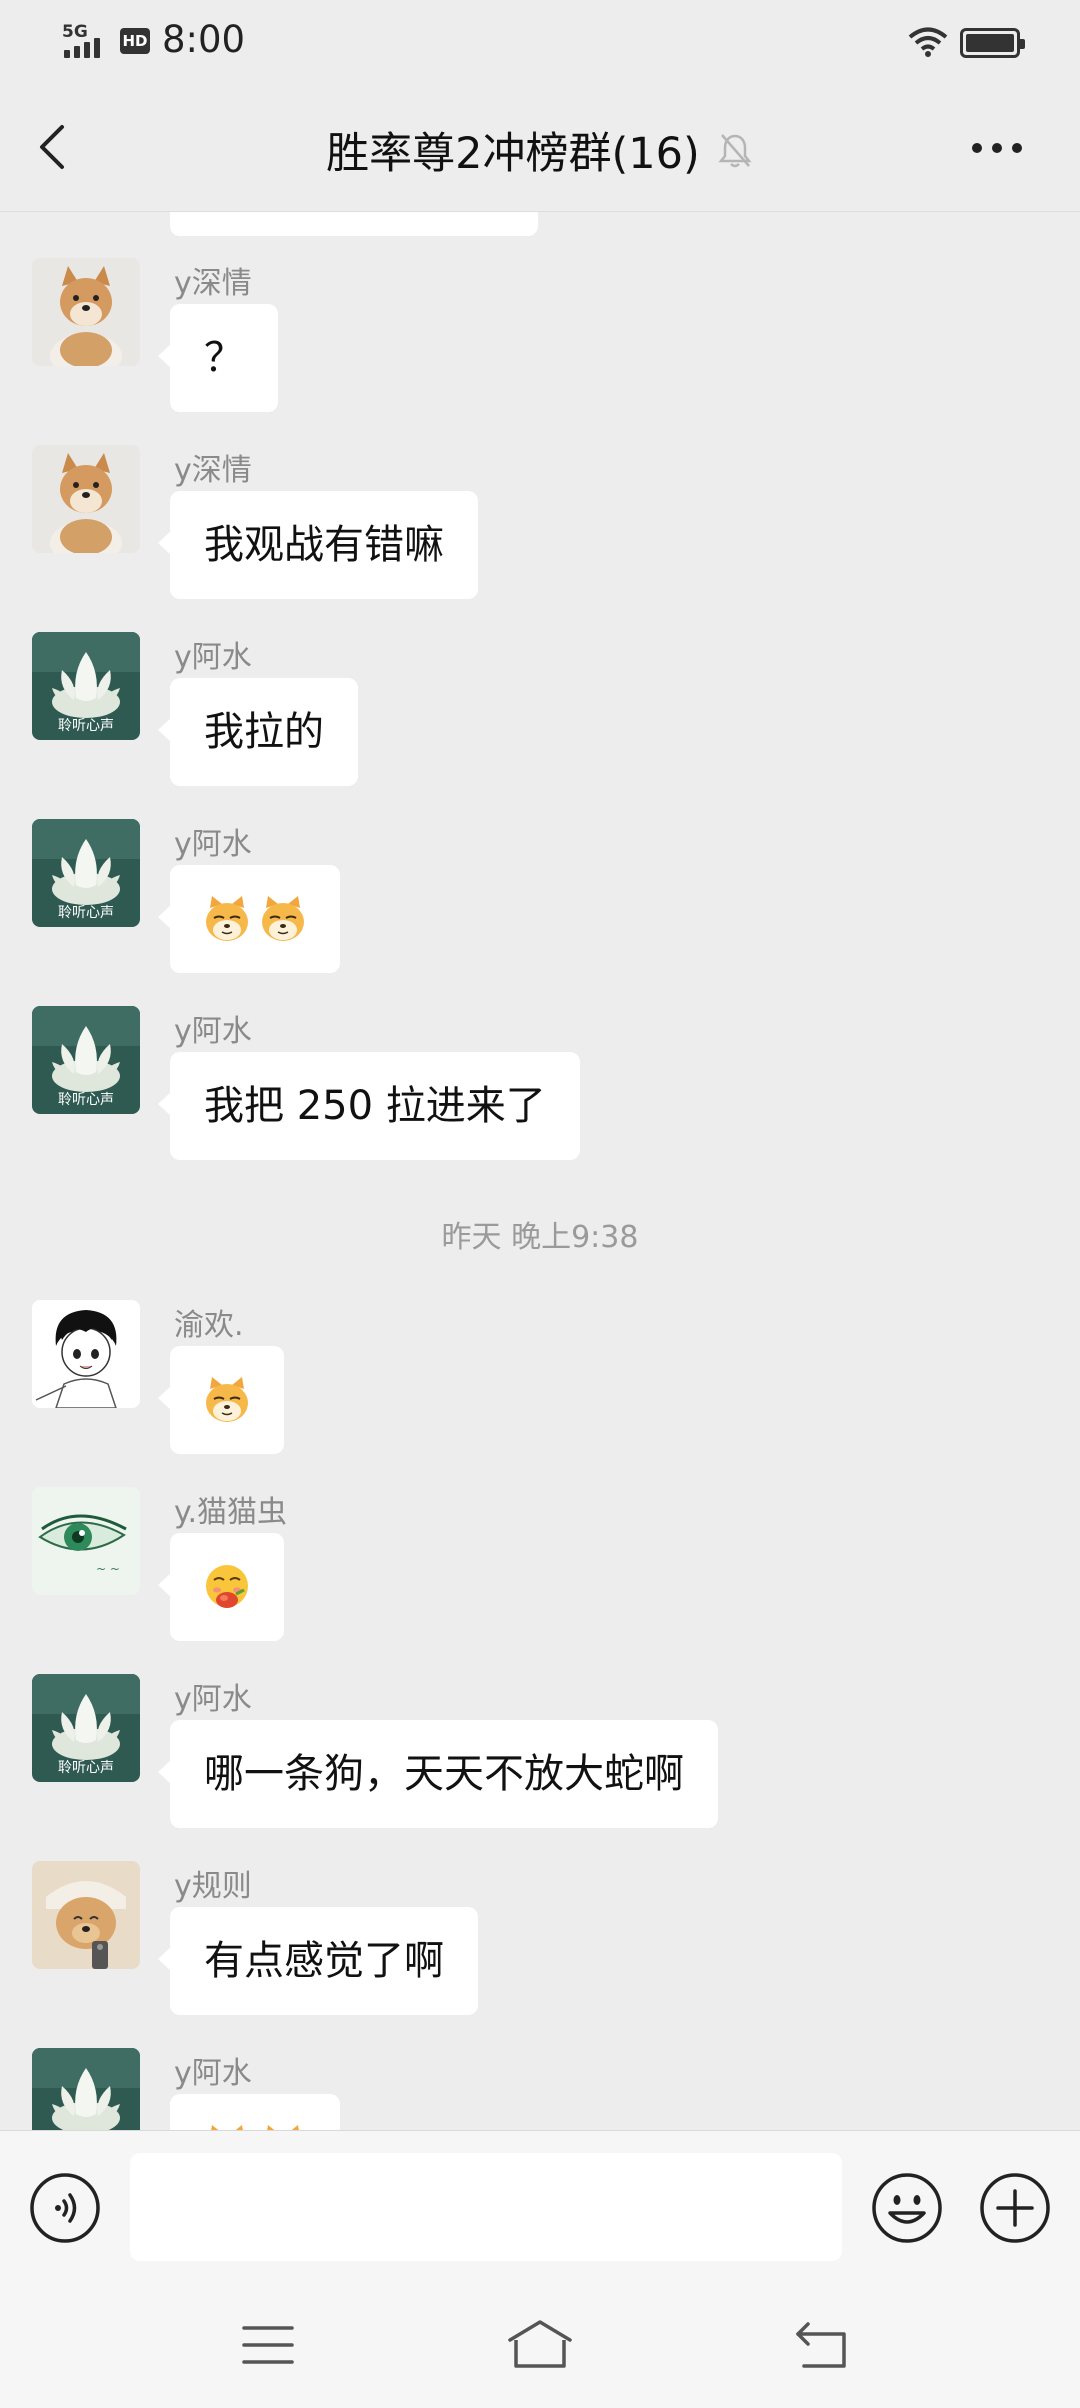  What do you see at coordinates (86, 1354) in the screenshot?
I see `avatar-anime-boy` at bounding box center [86, 1354].